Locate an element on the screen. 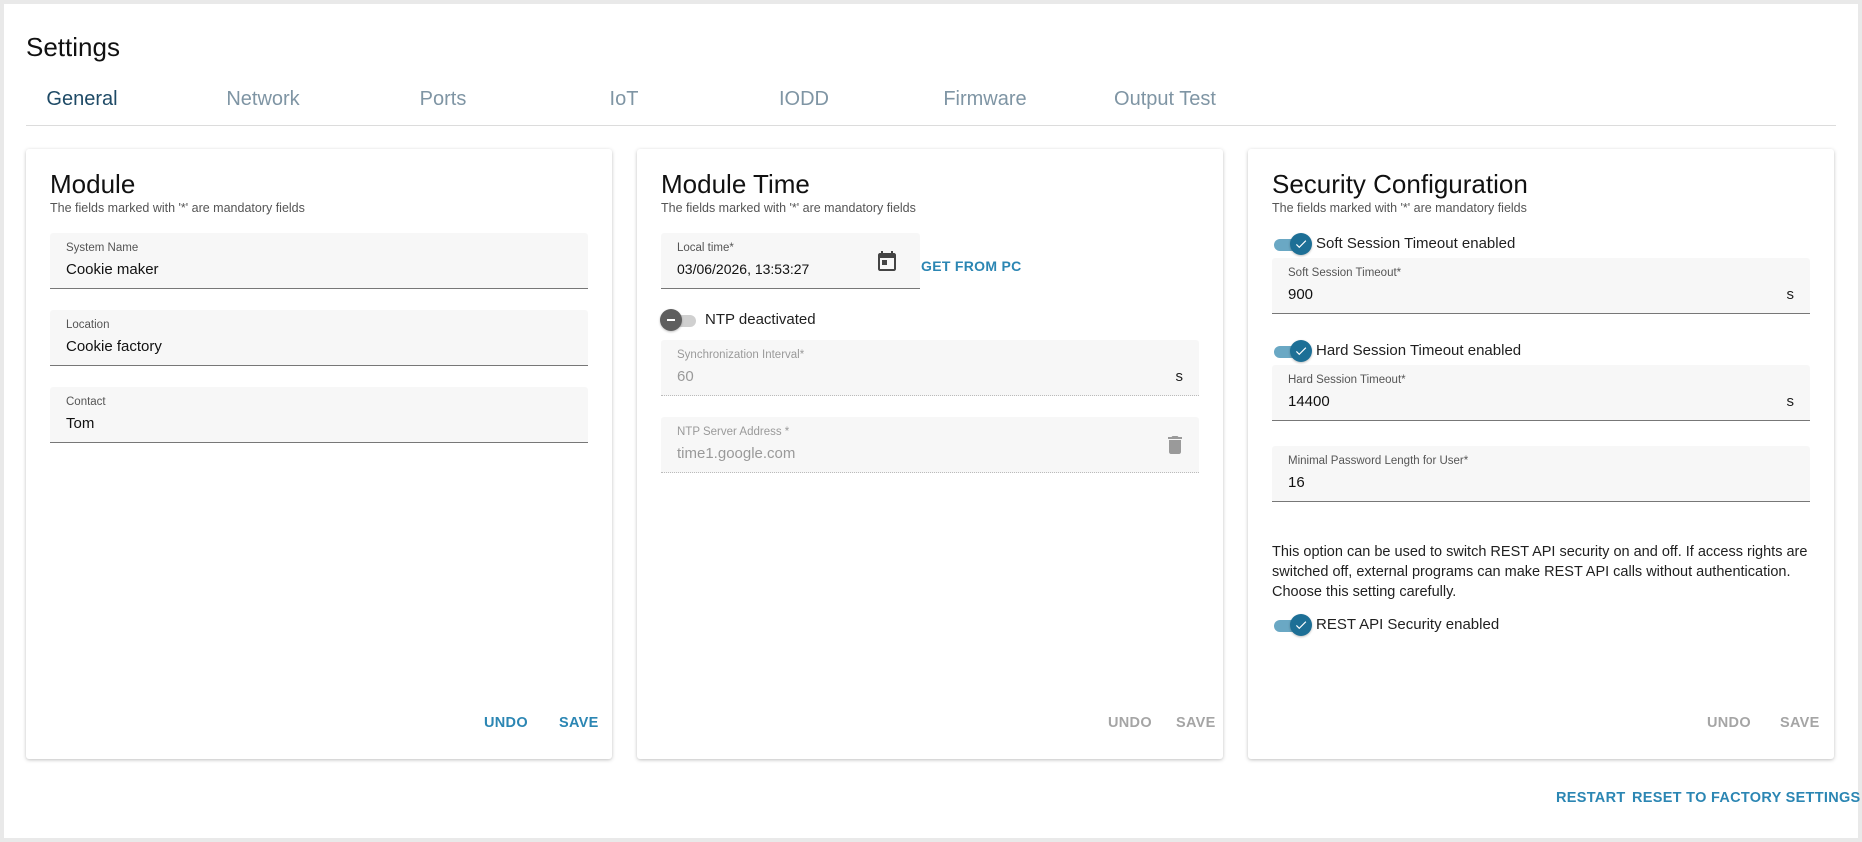 The width and height of the screenshot is (1862, 842). module-save-button: SAVE is located at coordinates (579, 723).